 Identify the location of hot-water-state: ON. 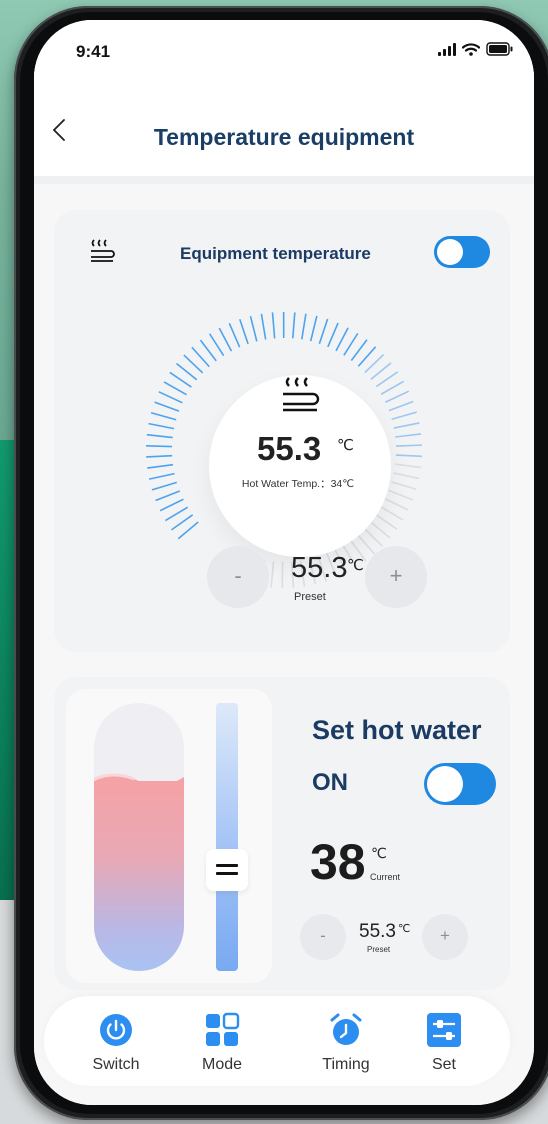
(330, 782).